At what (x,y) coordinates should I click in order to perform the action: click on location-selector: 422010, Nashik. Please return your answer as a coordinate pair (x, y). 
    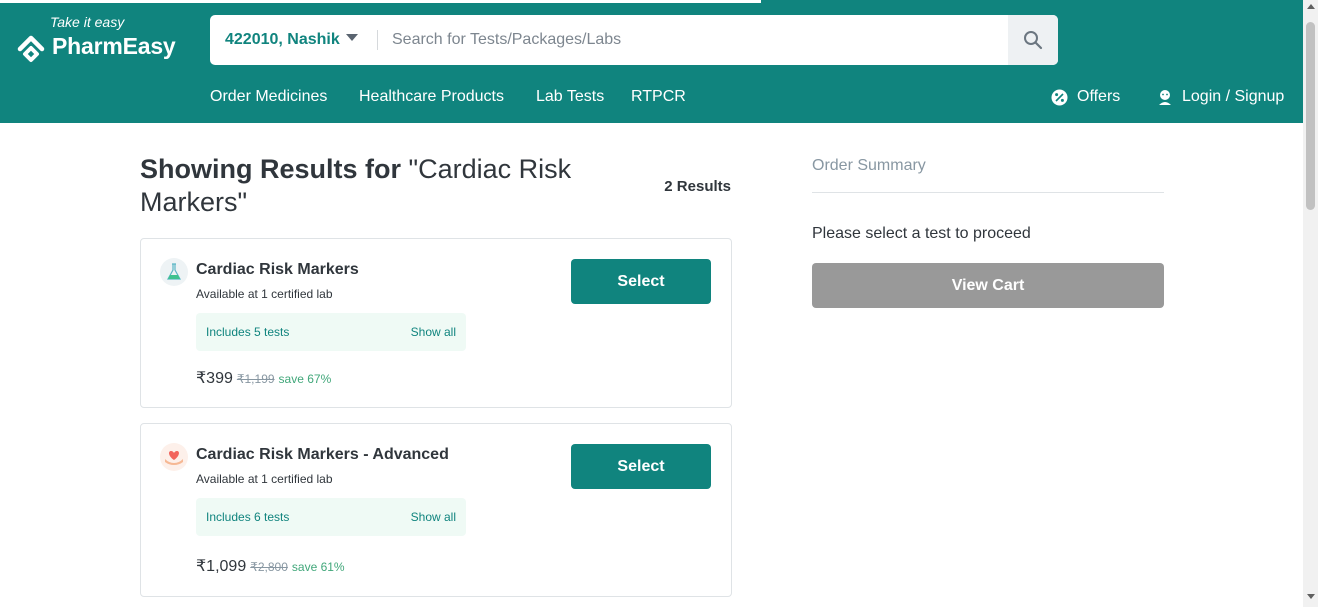
    Looking at the image, I should click on (291, 40).